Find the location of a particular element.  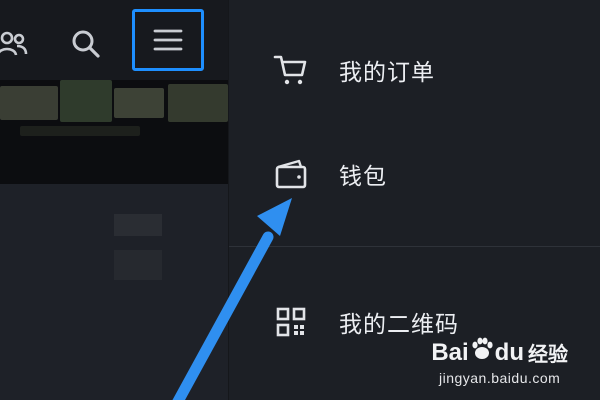

watermark-logo-text: du is located at coordinates (509, 352).